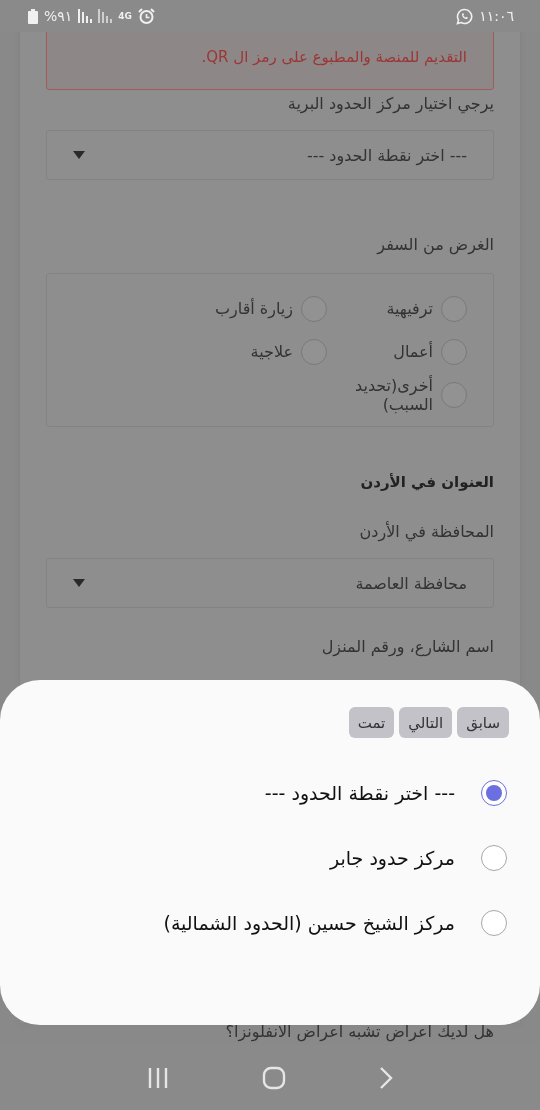 The image size is (540, 1110). I want to click on section-heading: العنوان في الأردن, so click(426, 482).